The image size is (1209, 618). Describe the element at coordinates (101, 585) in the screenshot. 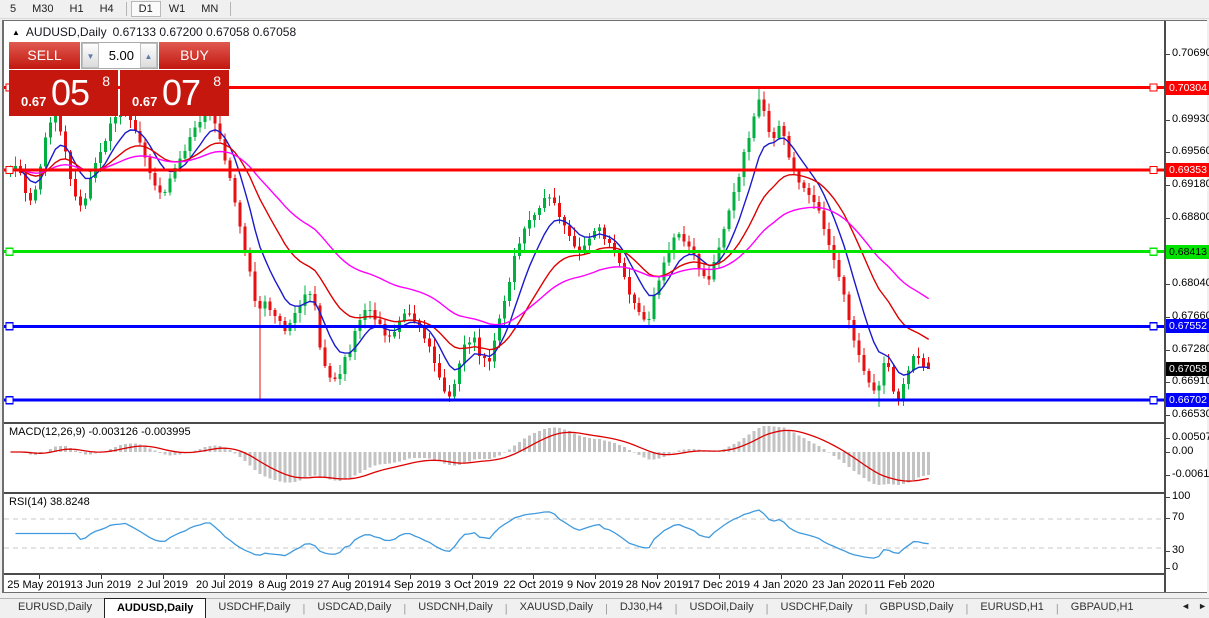

I see `date-label: 13 Jun 2019` at that location.